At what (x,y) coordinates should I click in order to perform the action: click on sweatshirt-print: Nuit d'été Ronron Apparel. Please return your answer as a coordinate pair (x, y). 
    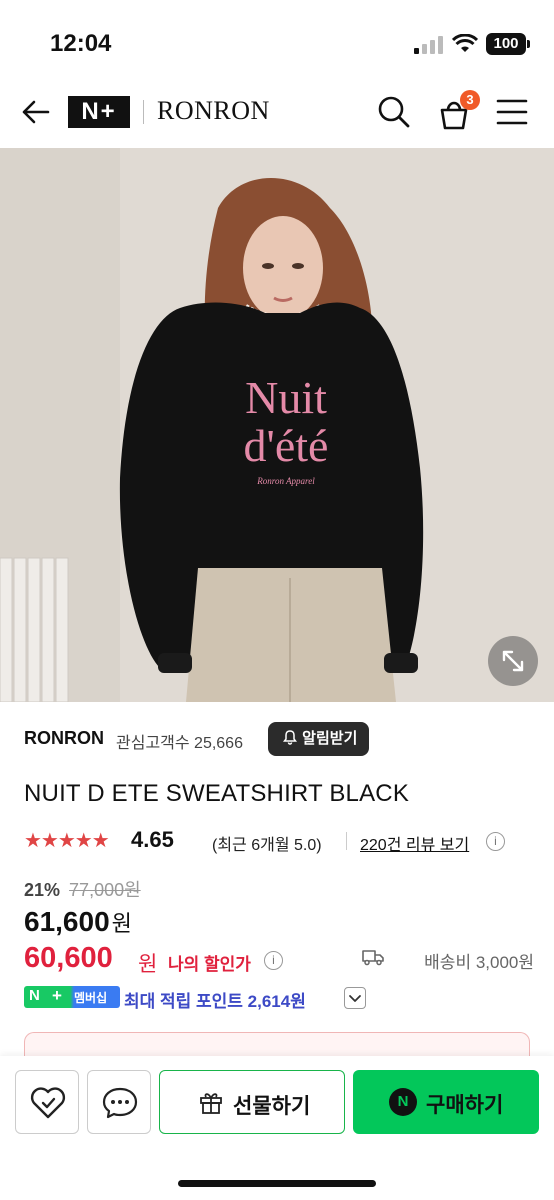
    Looking at the image, I should click on (286, 429).